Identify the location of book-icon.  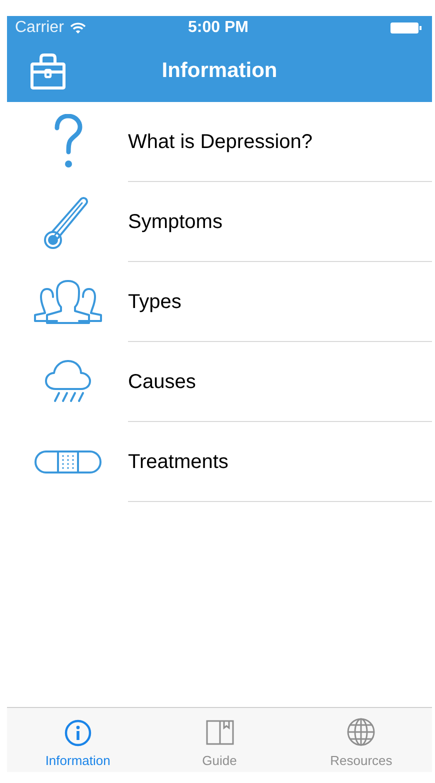
(219, 732).